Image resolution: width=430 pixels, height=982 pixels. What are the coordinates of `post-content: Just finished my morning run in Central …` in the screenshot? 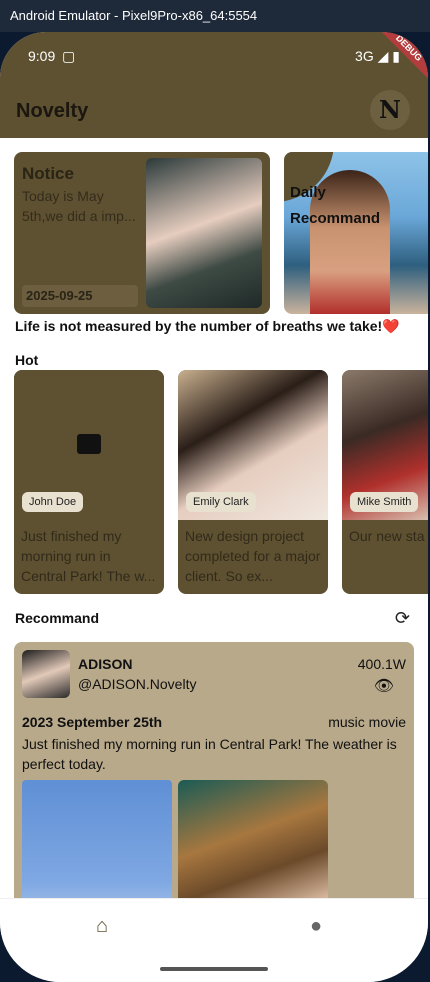 It's located at (209, 754).